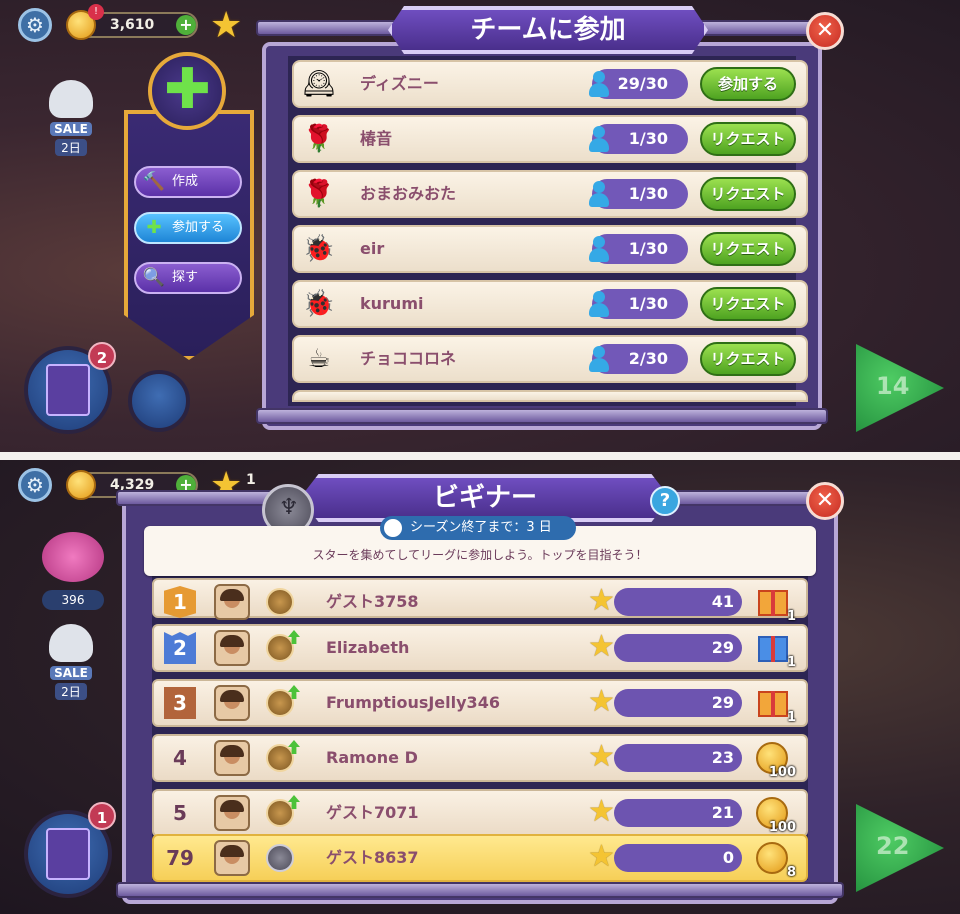 Image resolution: width=960 pixels, height=914 pixels. Describe the element at coordinates (71, 99) in the screenshot. I see `ghost-icon` at that location.